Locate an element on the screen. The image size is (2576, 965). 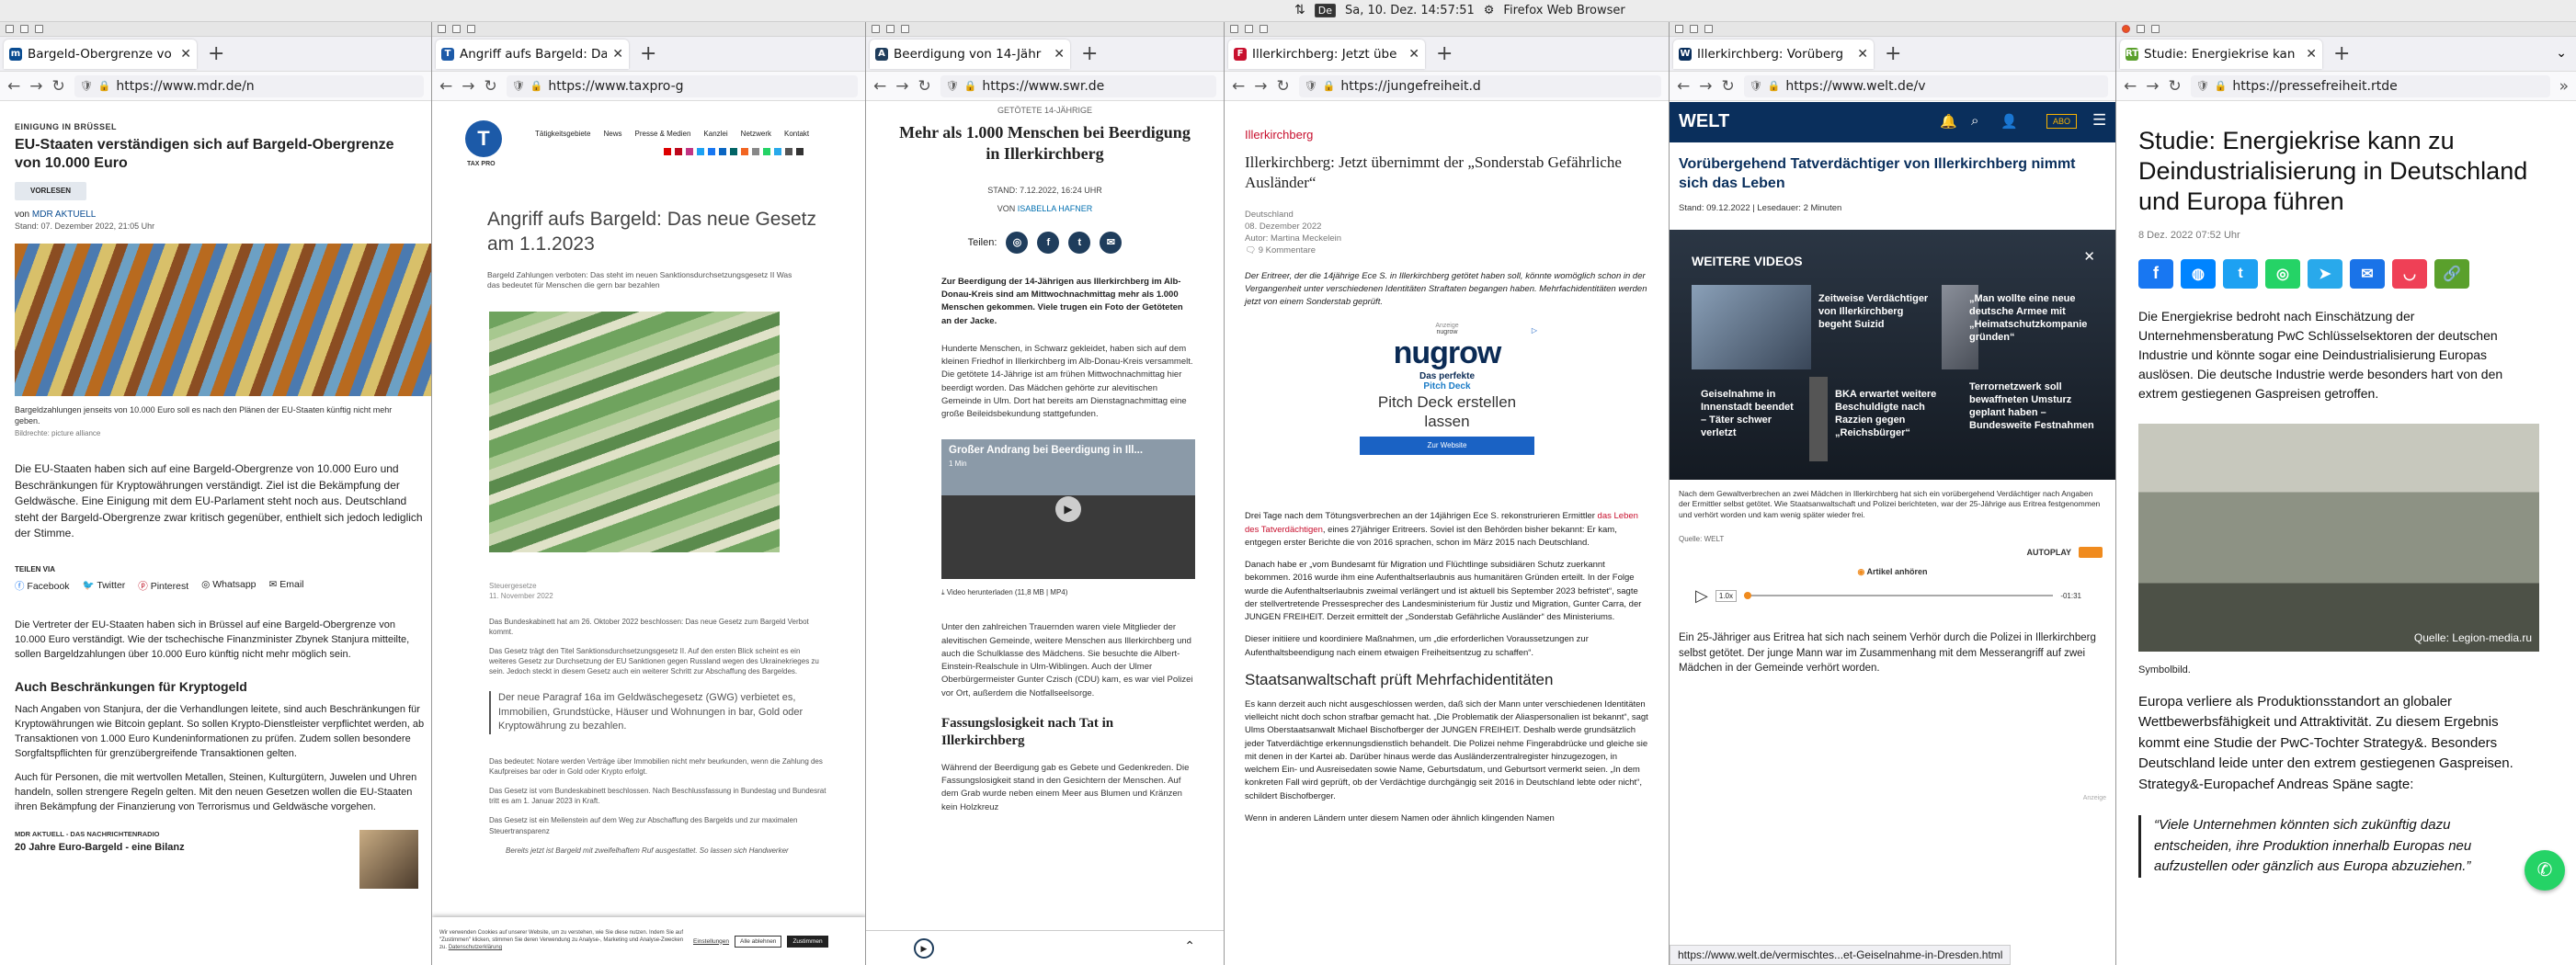
play-icon: ▶ is located at coordinates (1068, 510).